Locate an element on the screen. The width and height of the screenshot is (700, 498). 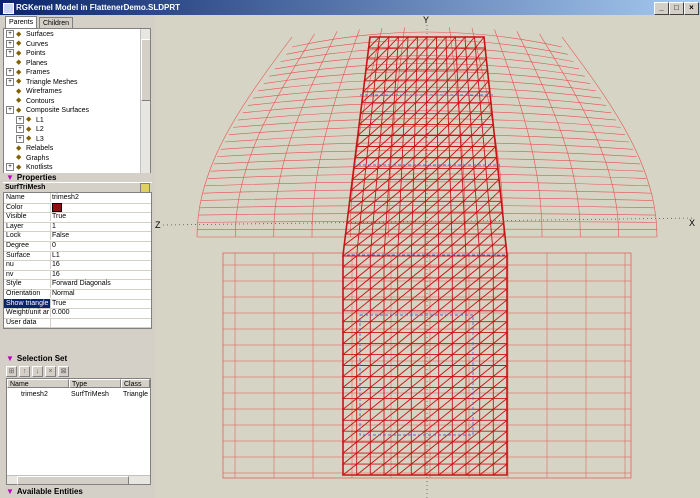
tree-item: + ◆ Curves is located at coordinates (27, 44).